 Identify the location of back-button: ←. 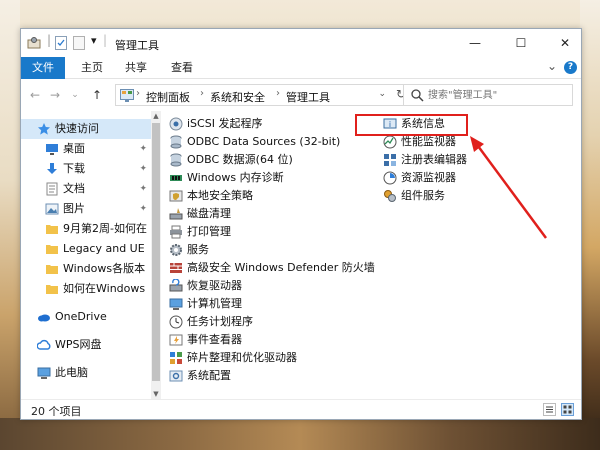
(35, 95).